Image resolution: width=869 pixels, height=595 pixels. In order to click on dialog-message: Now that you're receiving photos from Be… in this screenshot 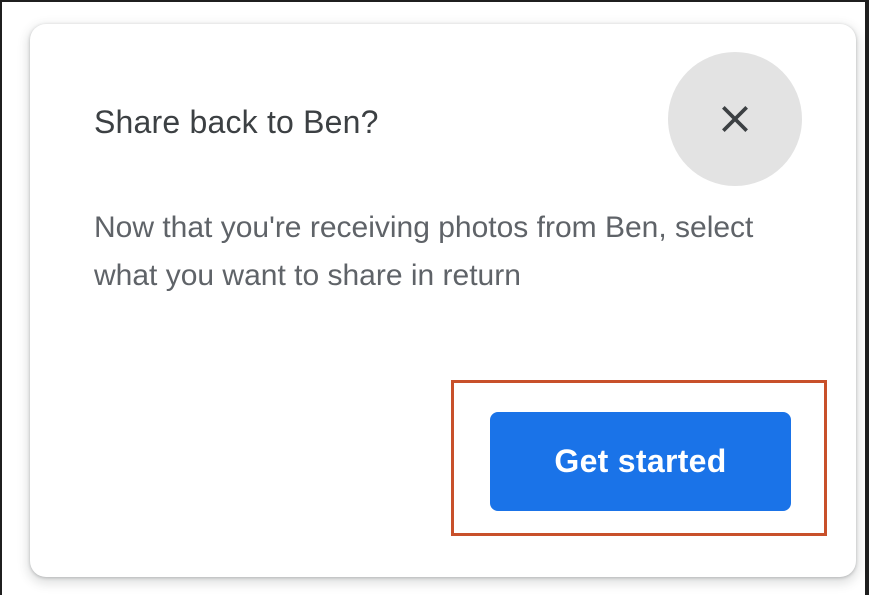, I will do `click(424, 251)`.